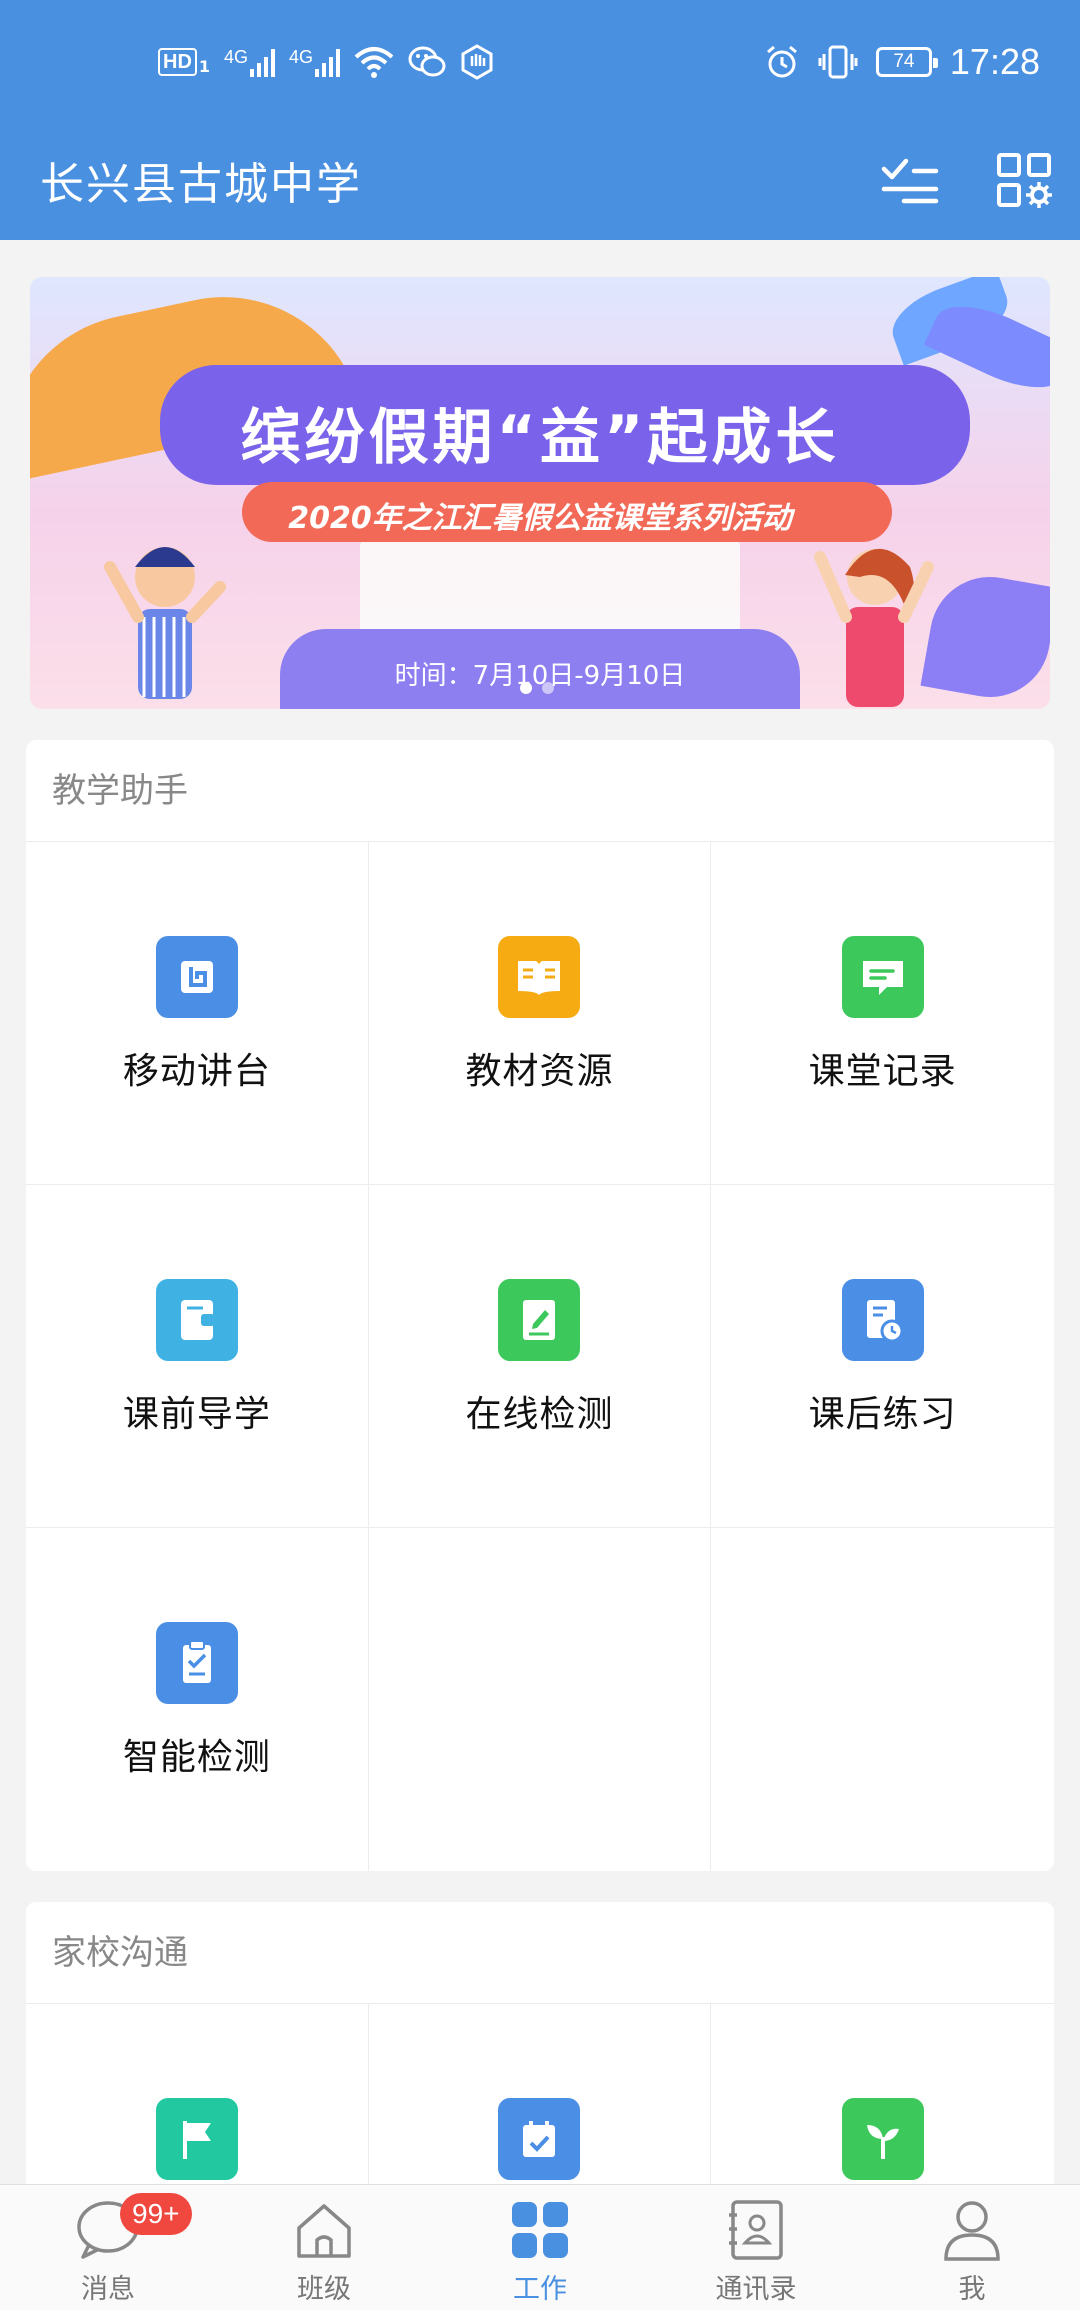 The height and width of the screenshot is (2310, 1080). I want to click on tab-me: 我, so click(972, 2247).